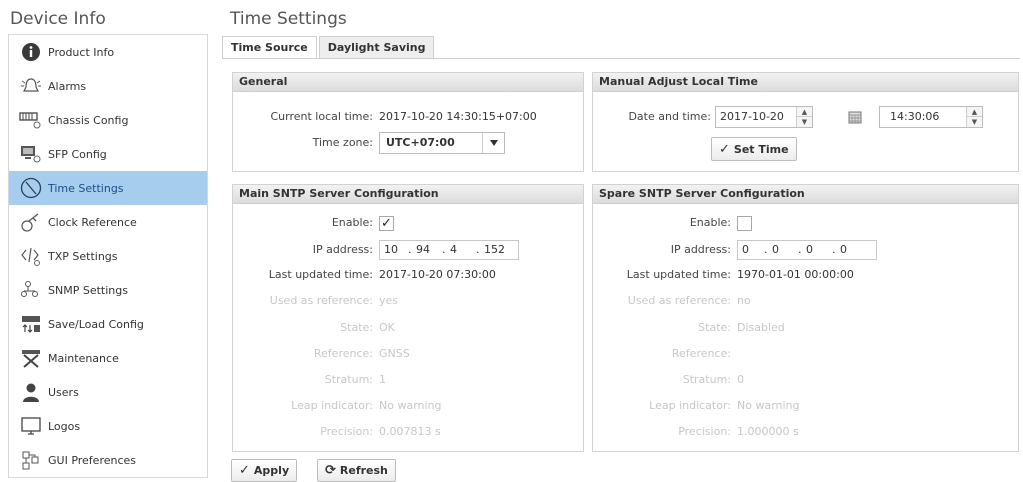 This screenshot has height=482, width=1023. What do you see at coordinates (754, 149) in the screenshot?
I see `set-time-button: ✓ Set Time` at bounding box center [754, 149].